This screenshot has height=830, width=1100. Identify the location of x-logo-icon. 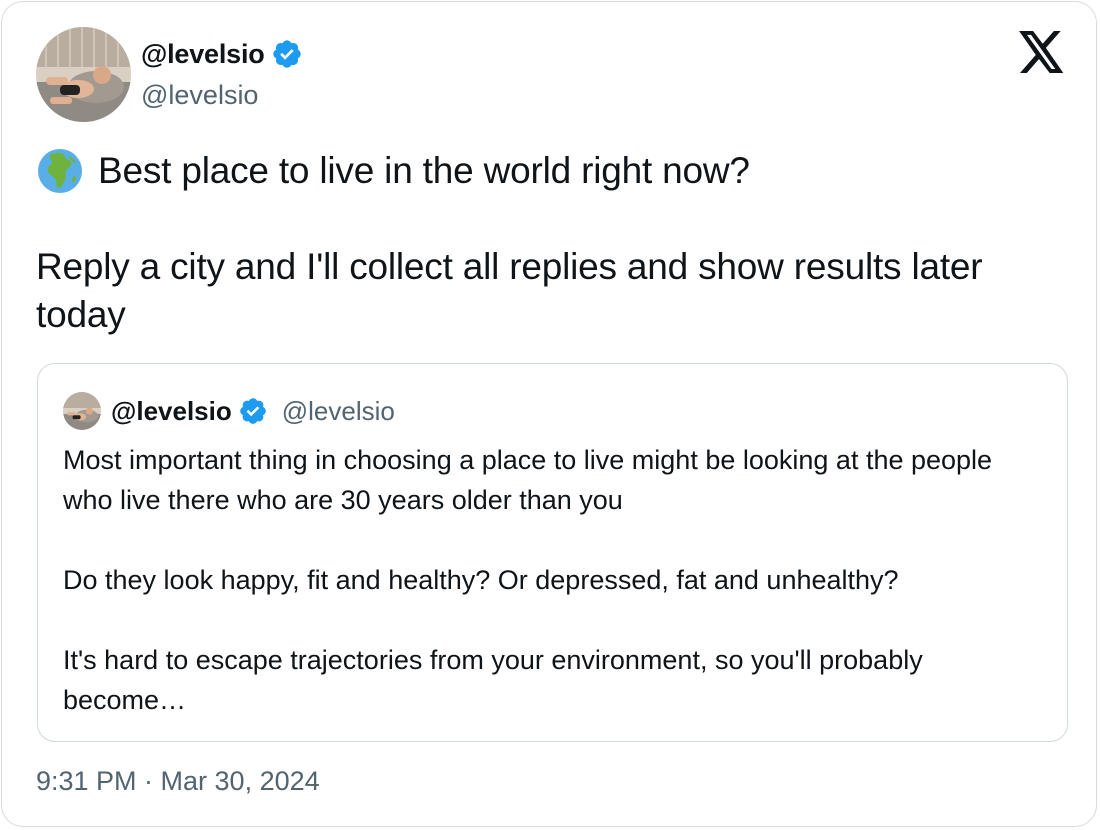
(1042, 52).